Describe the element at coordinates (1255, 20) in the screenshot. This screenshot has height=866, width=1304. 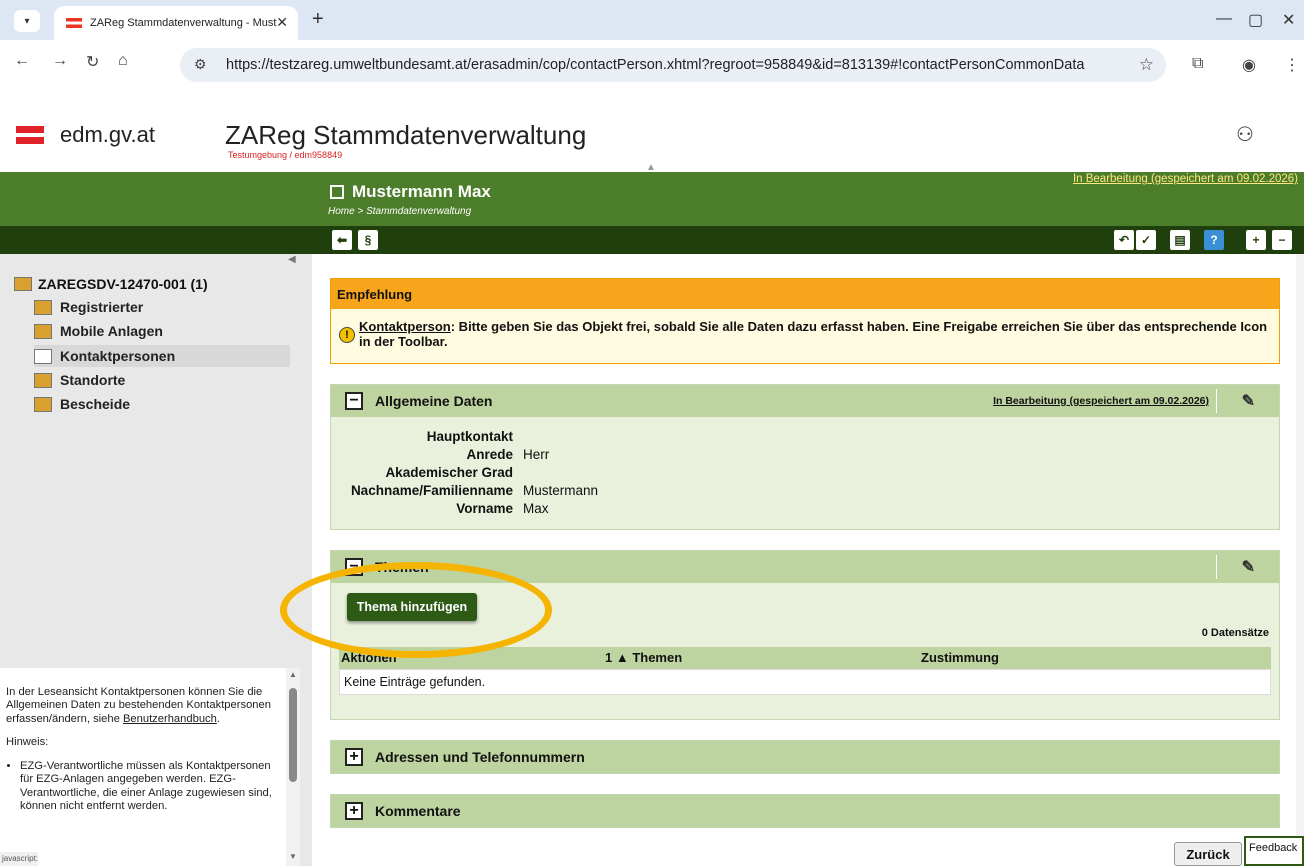
I see `maximize-icon: ▢` at that location.